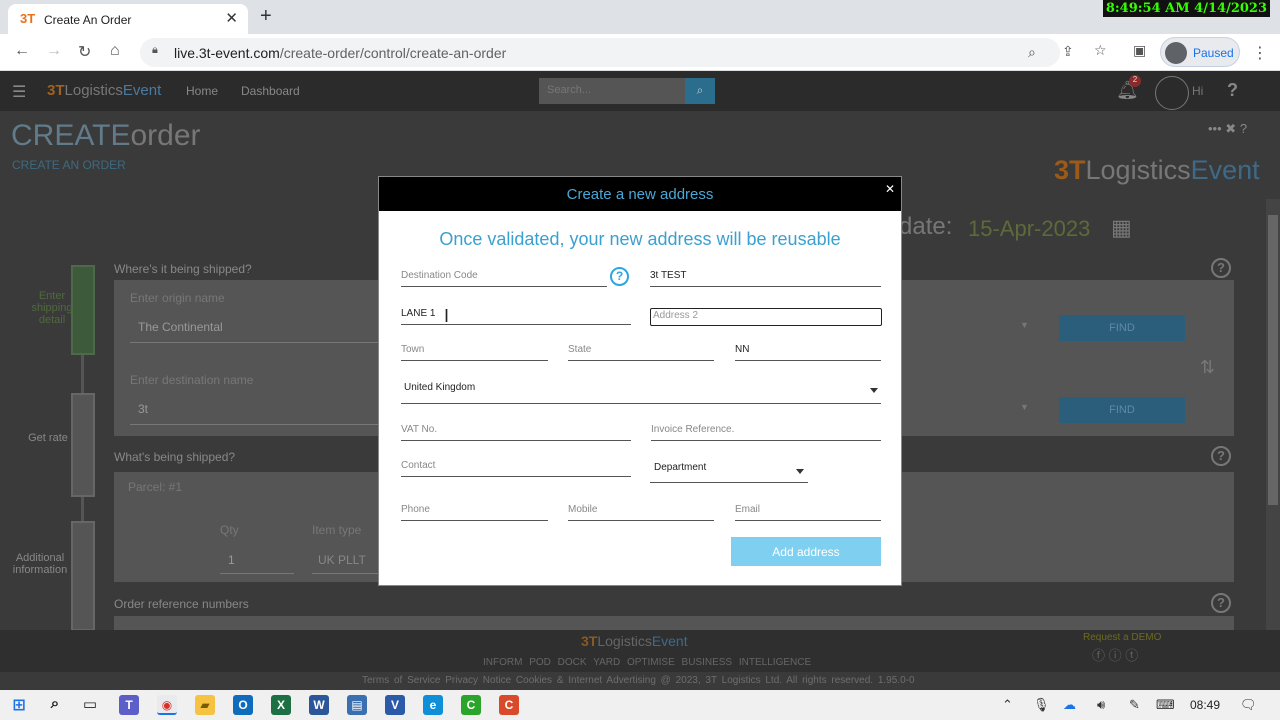  I want to click on side-panel-icon: ▣, so click(1139, 50).